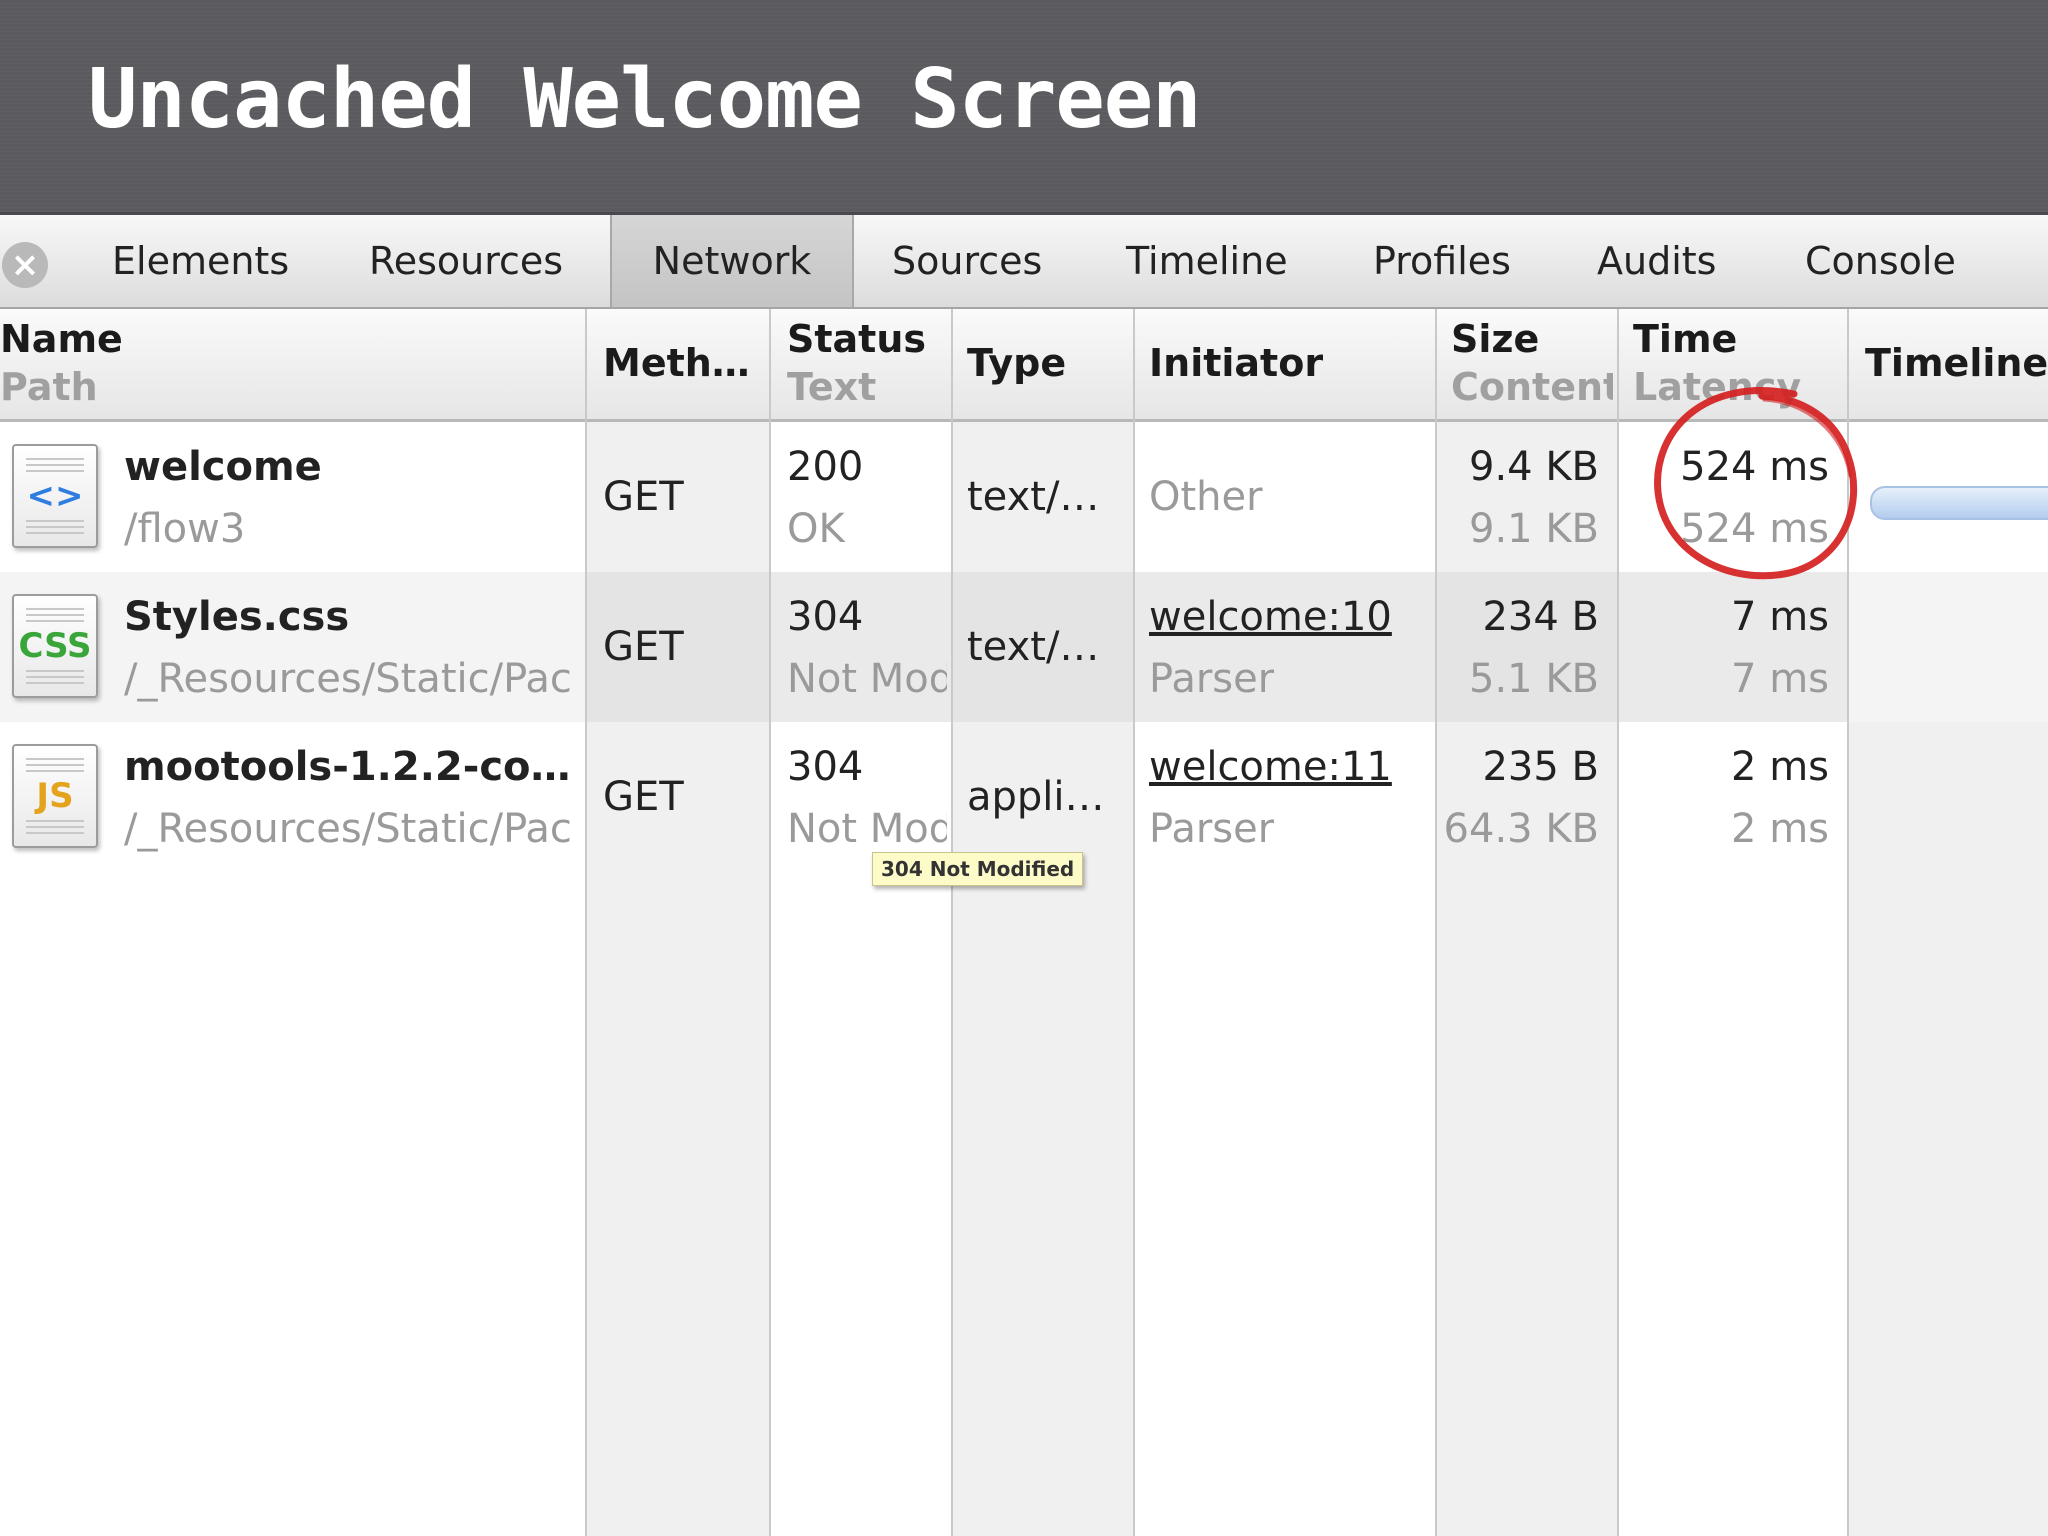 The image size is (2048, 1536). What do you see at coordinates (861, 364) in the screenshot?
I see `column-header-status: Status Text` at bounding box center [861, 364].